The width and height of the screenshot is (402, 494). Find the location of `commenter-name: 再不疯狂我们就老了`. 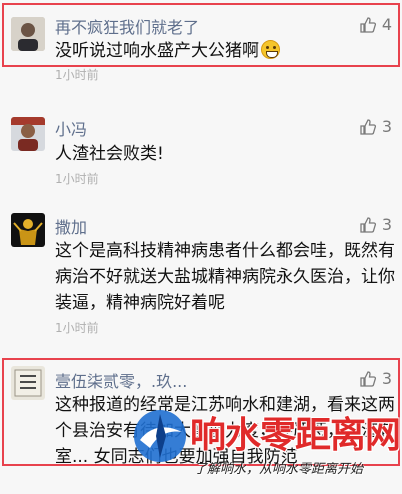

commenter-name: 再不疯狂我们就老了 is located at coordinates (127, 26).